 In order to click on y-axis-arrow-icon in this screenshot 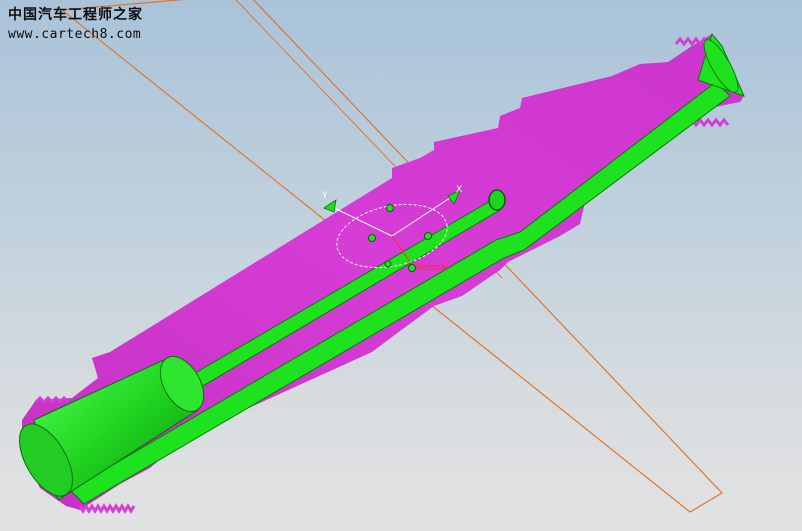, I will do `click(330, 206)`.